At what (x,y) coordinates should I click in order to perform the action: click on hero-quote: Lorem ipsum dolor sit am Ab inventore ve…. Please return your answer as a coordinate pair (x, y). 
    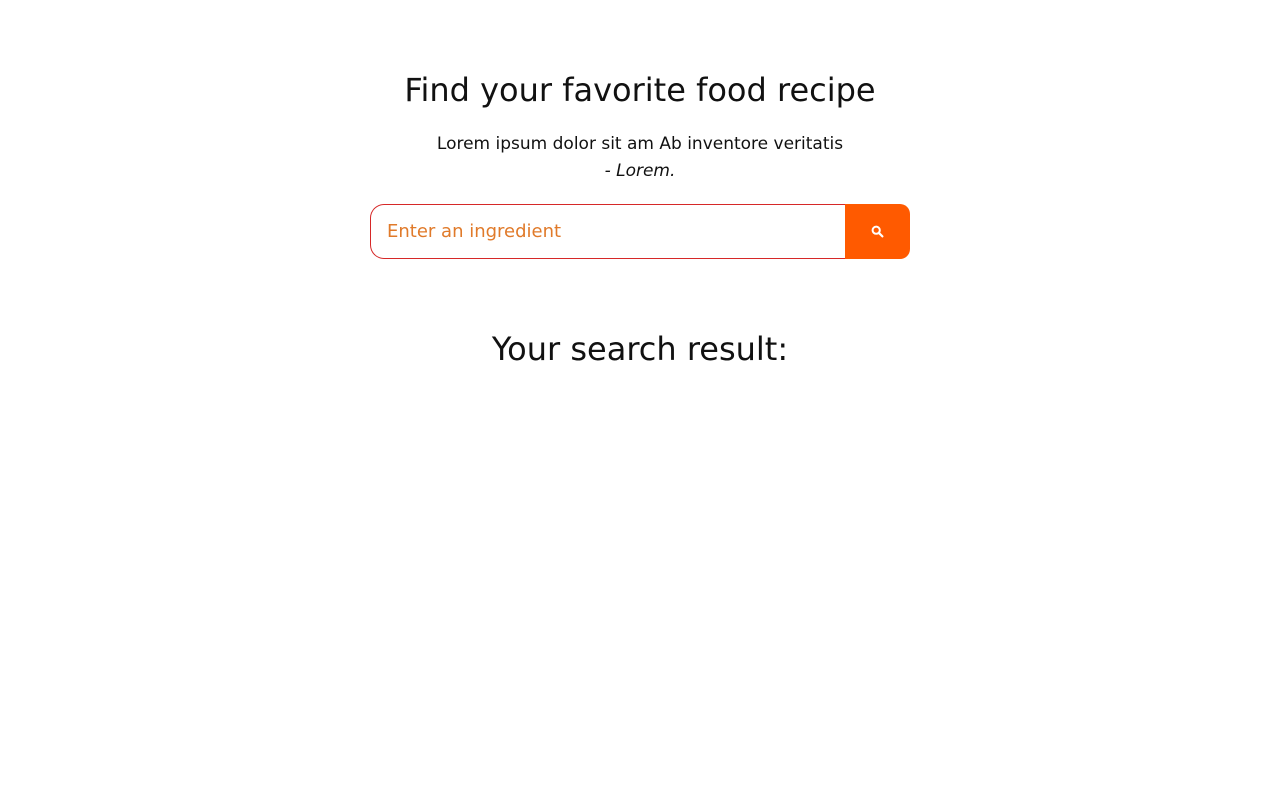
    Looking at the image, I should click on (640, 144).